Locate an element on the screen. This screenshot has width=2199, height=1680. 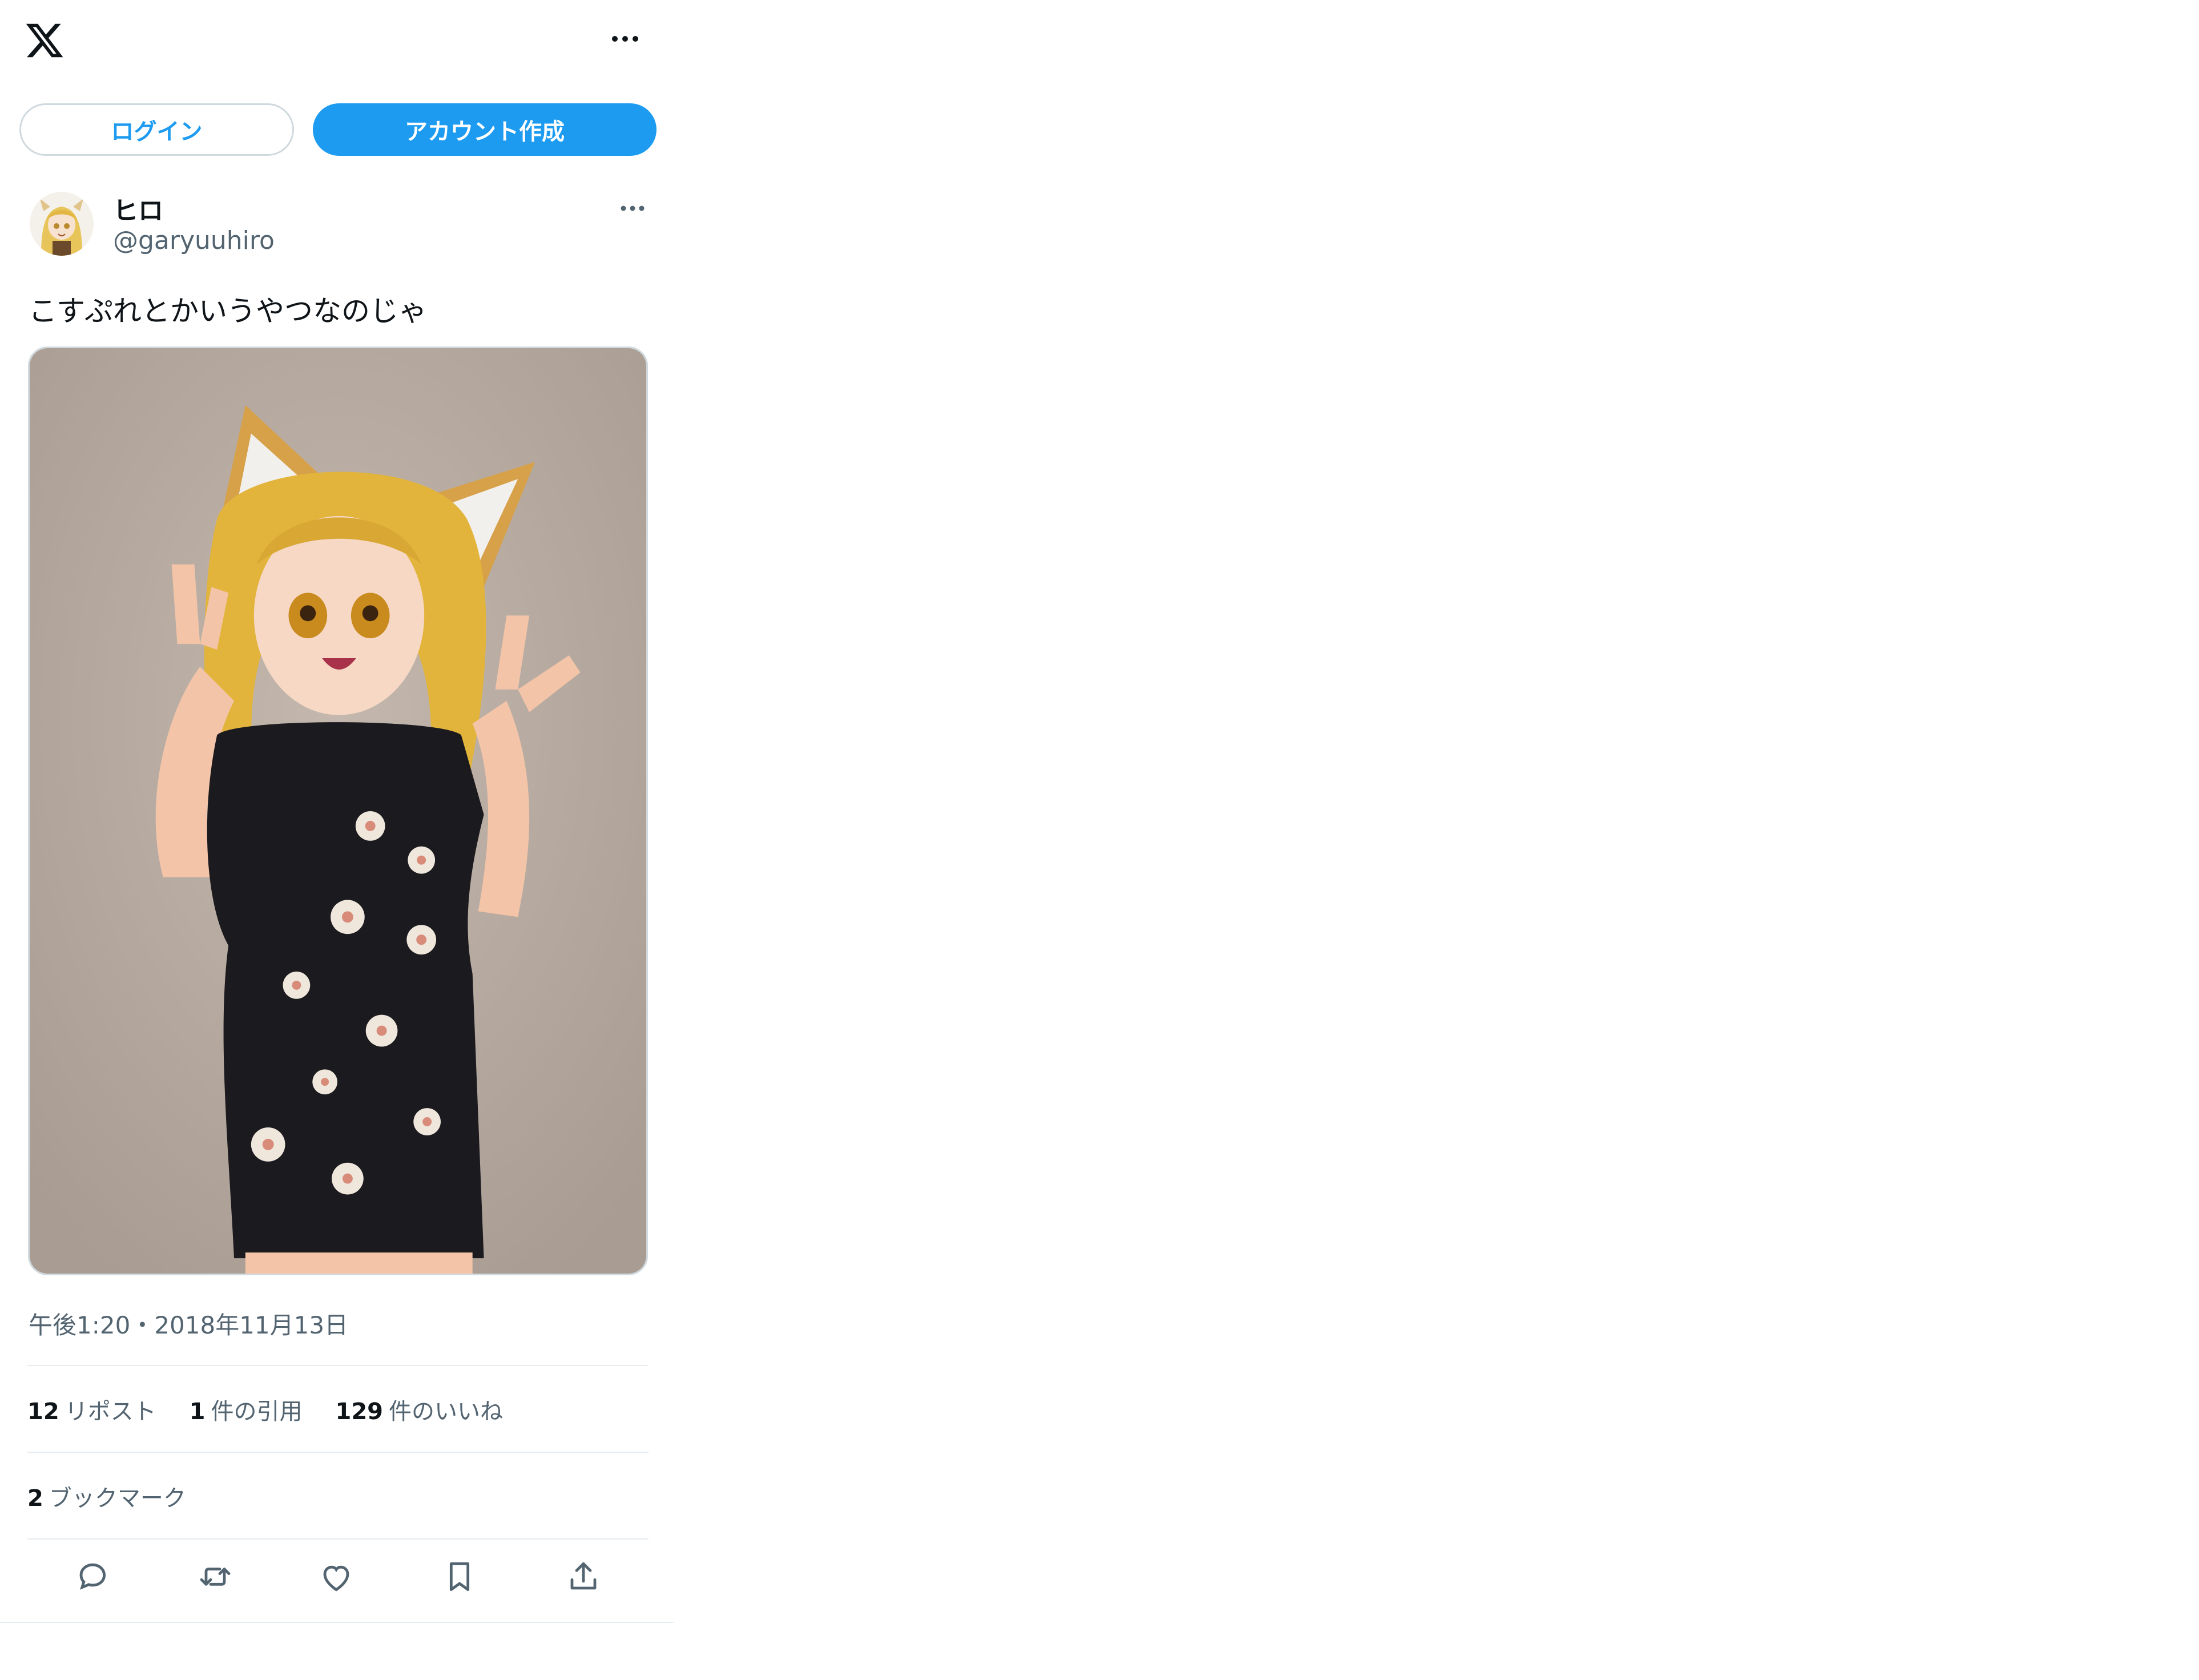
stat-quotes: 1 件の引用 is located at coordinates (247, 1410).